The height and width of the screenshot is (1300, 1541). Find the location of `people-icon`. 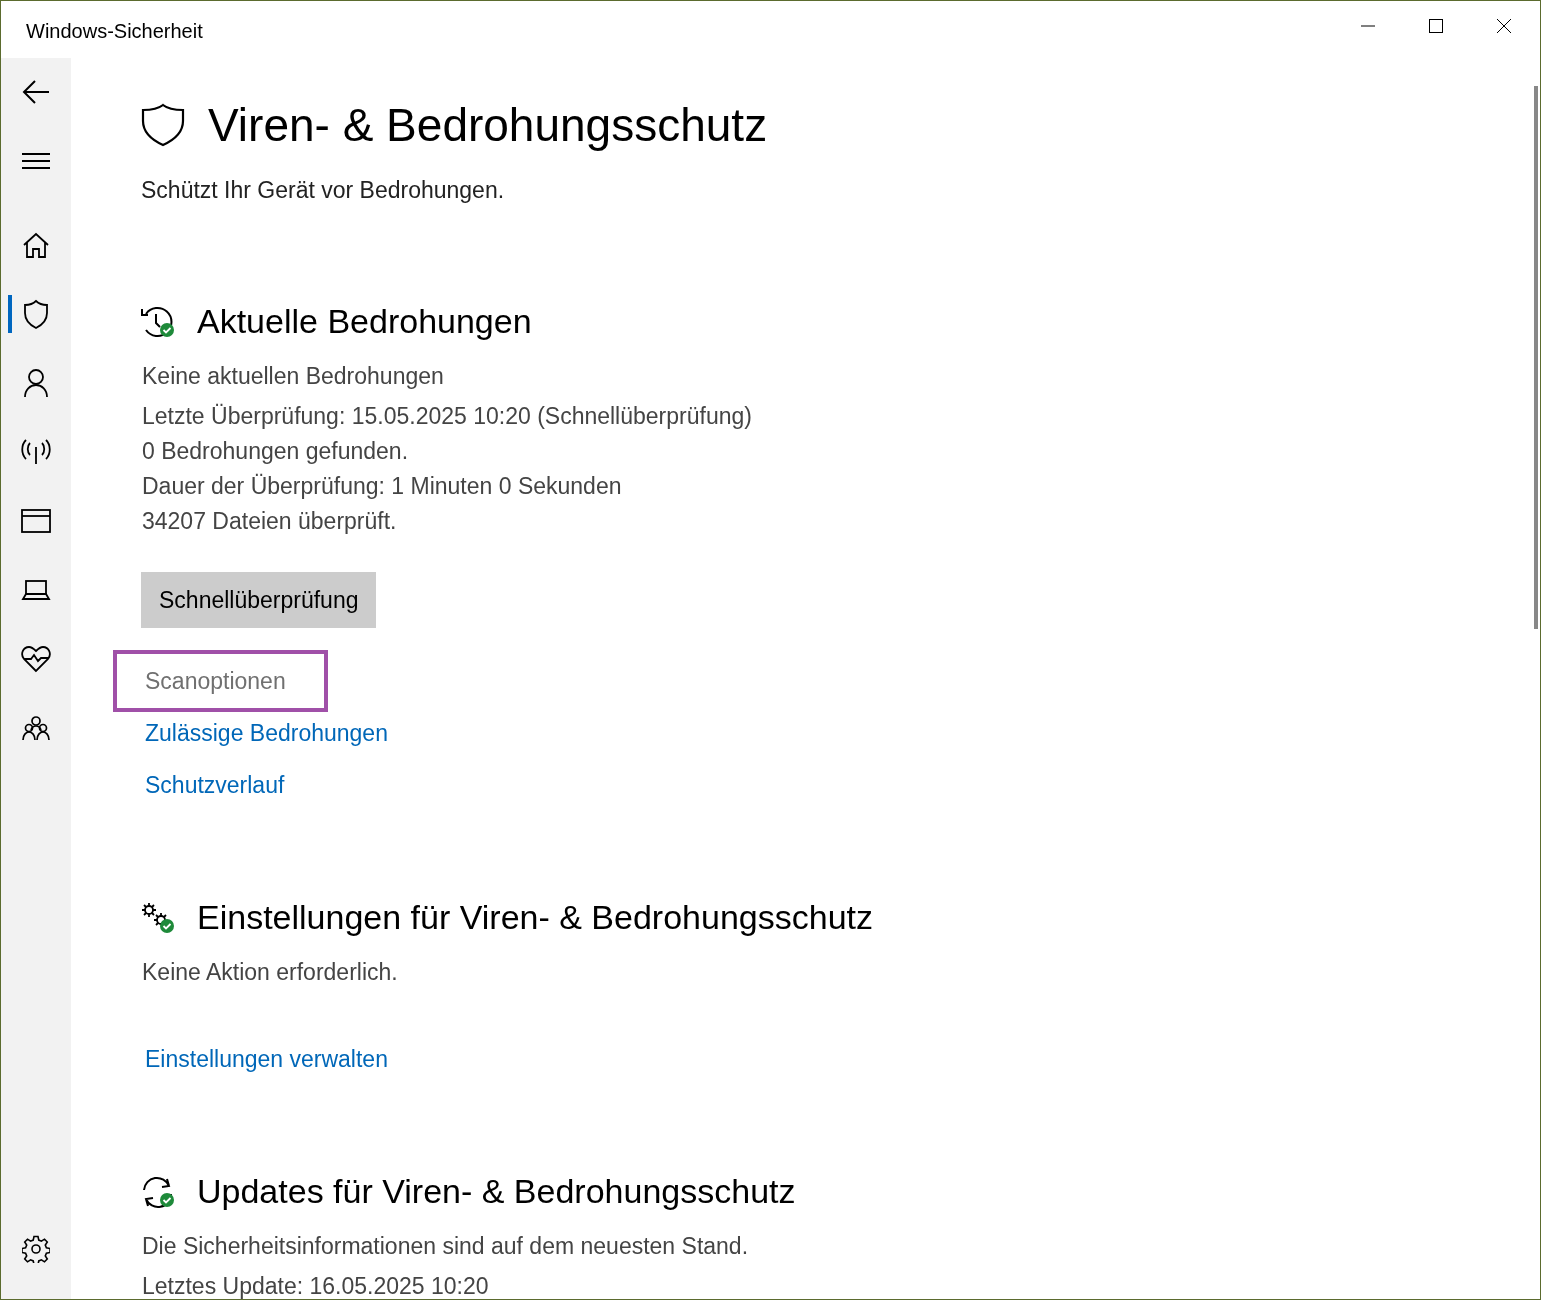

people-icon is located at coordinates (36, 728).